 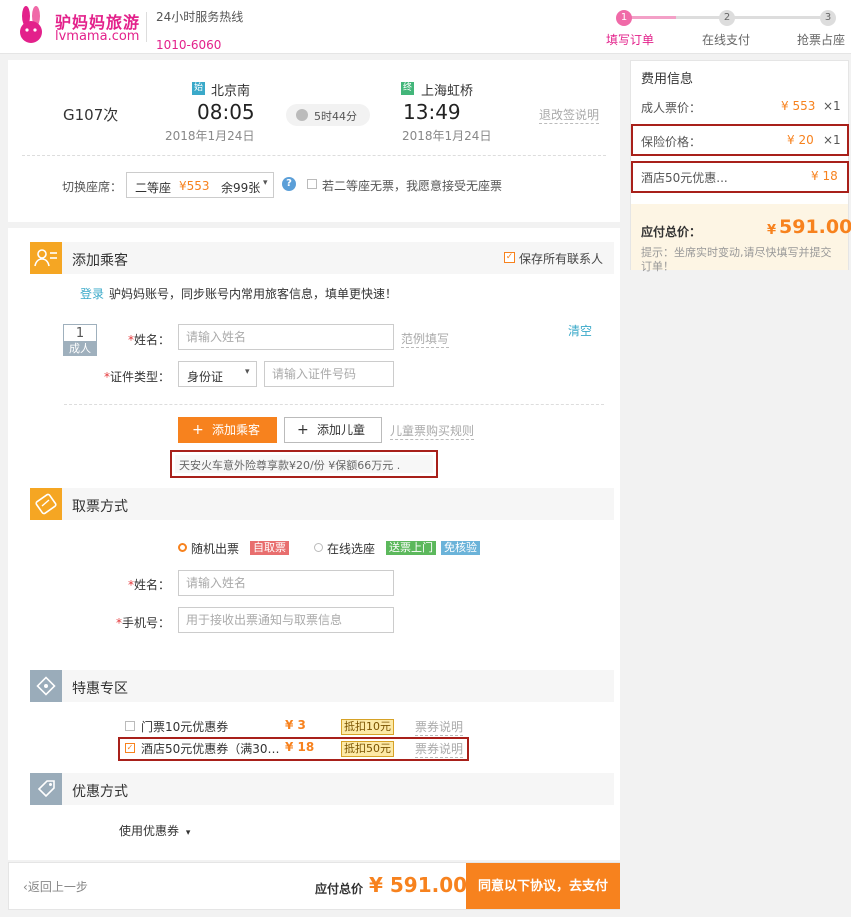 What do you see at coordinates (200, 17) in the screenshot?
I see `hotline-label: 24小时服务热线` at bounding box center [200, 17].